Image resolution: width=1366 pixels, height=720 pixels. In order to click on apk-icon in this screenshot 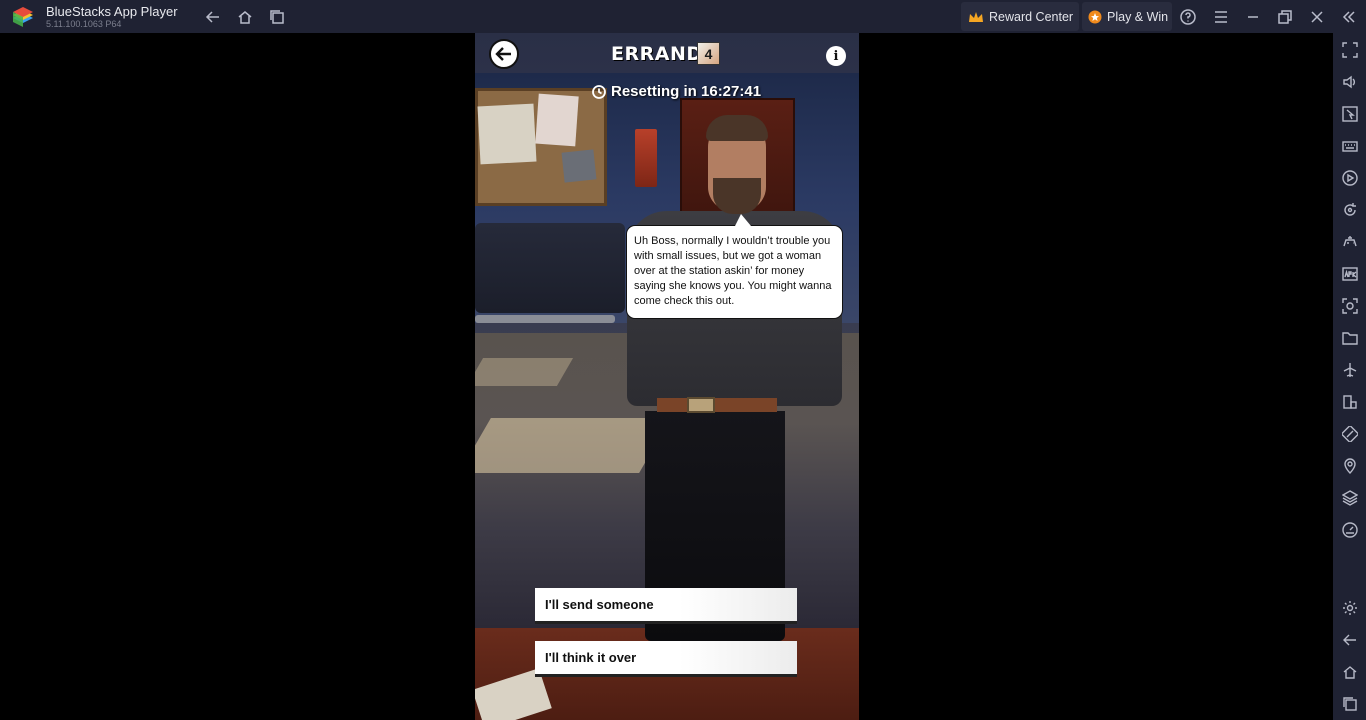, I will do `click(1349, 273)`.